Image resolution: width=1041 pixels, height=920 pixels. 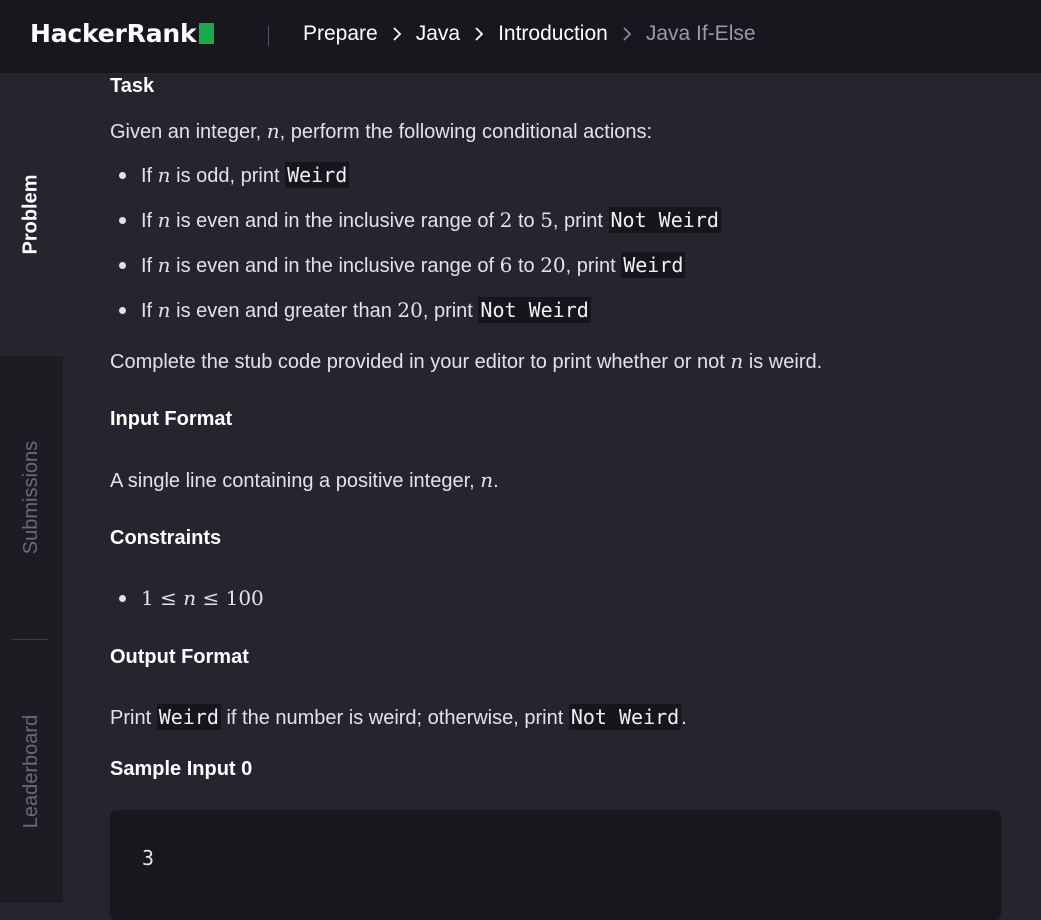 What do you see at coordinates (207, 33) in the screenshot?
I see `logo-cursor-icon` at bounding box center [207, 33].